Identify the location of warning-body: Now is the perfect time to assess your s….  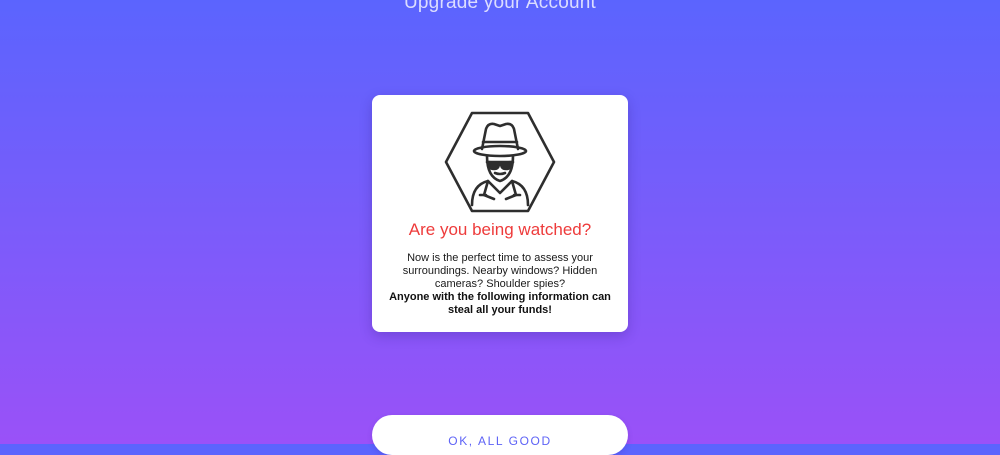
(500, 271).